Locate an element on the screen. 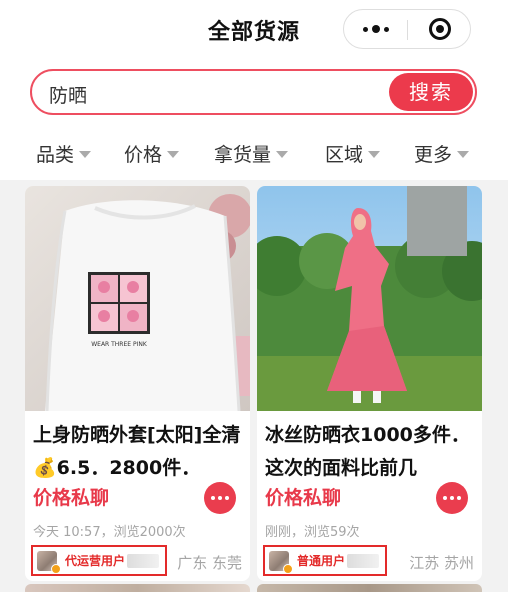 The width and height of the screenshot is (508, 592). search-input: 防晒 搜索 is located at coordinates (253, 92).